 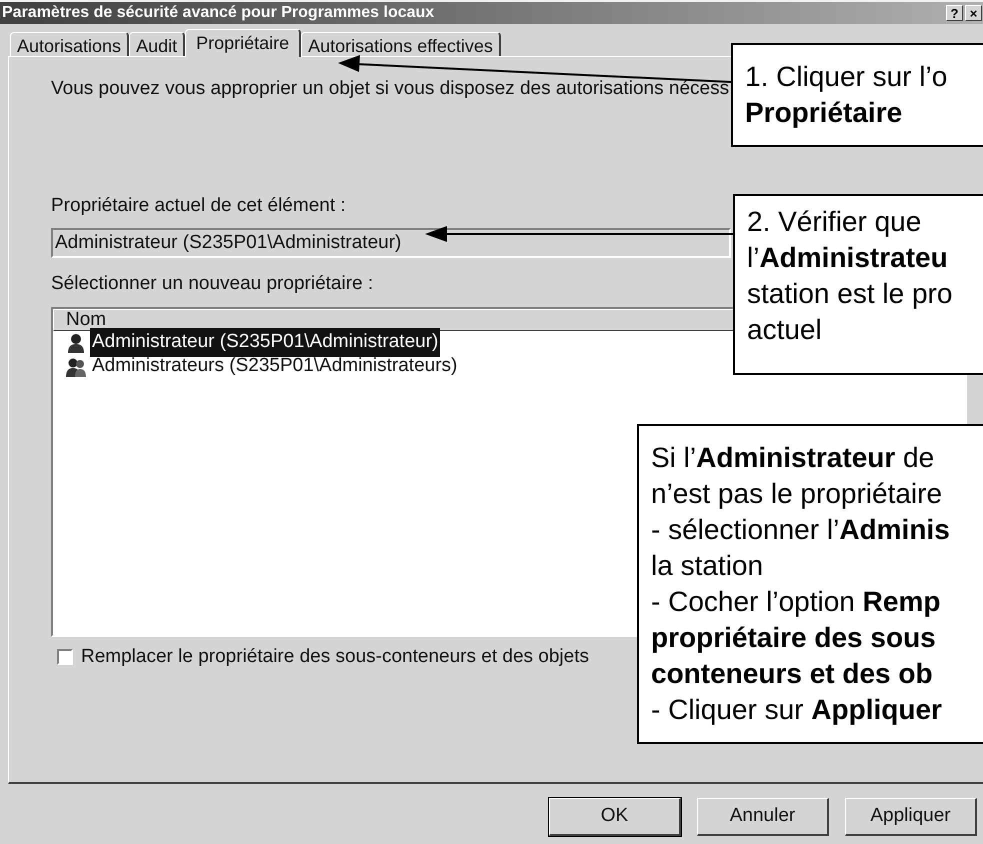 I want to click on intro-text: Vous pouvez vous approprier un objet si vous disposez des autorisations nécess, so click(x=390, y=89).